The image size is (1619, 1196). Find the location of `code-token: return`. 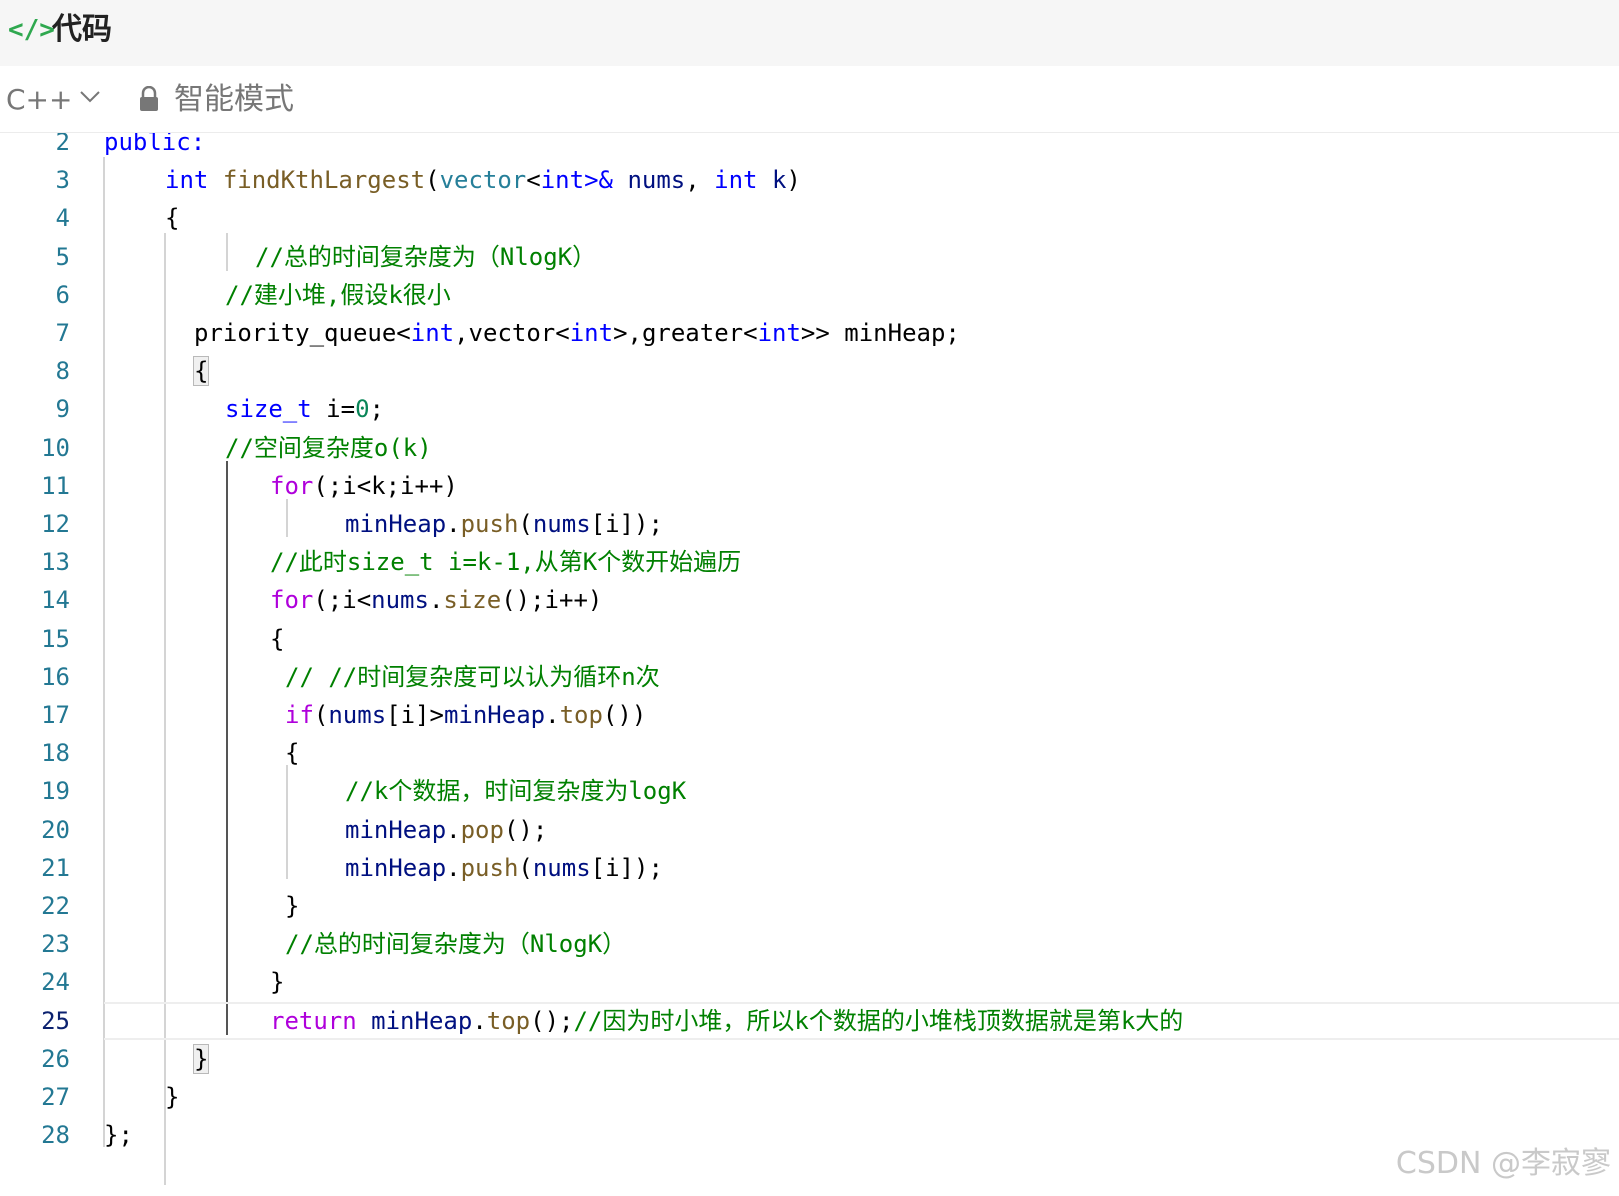

code-token: return is located at coordinates (313, 1020).